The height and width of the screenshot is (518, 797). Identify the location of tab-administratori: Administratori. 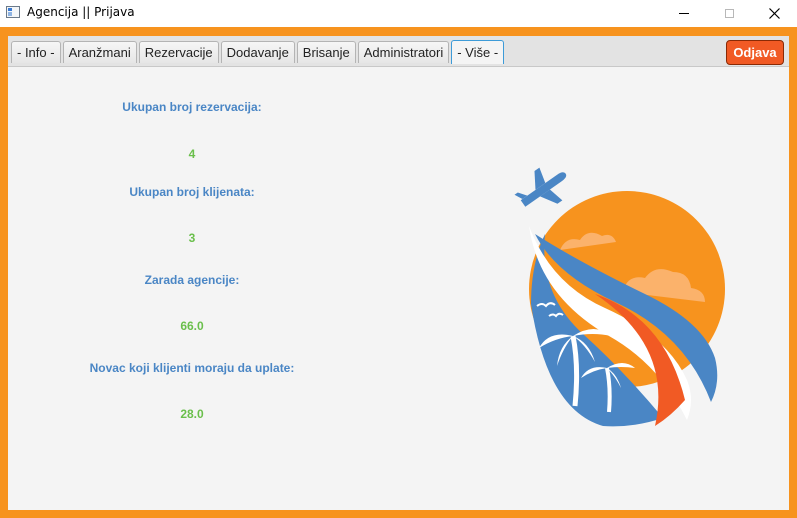
(403, 52).